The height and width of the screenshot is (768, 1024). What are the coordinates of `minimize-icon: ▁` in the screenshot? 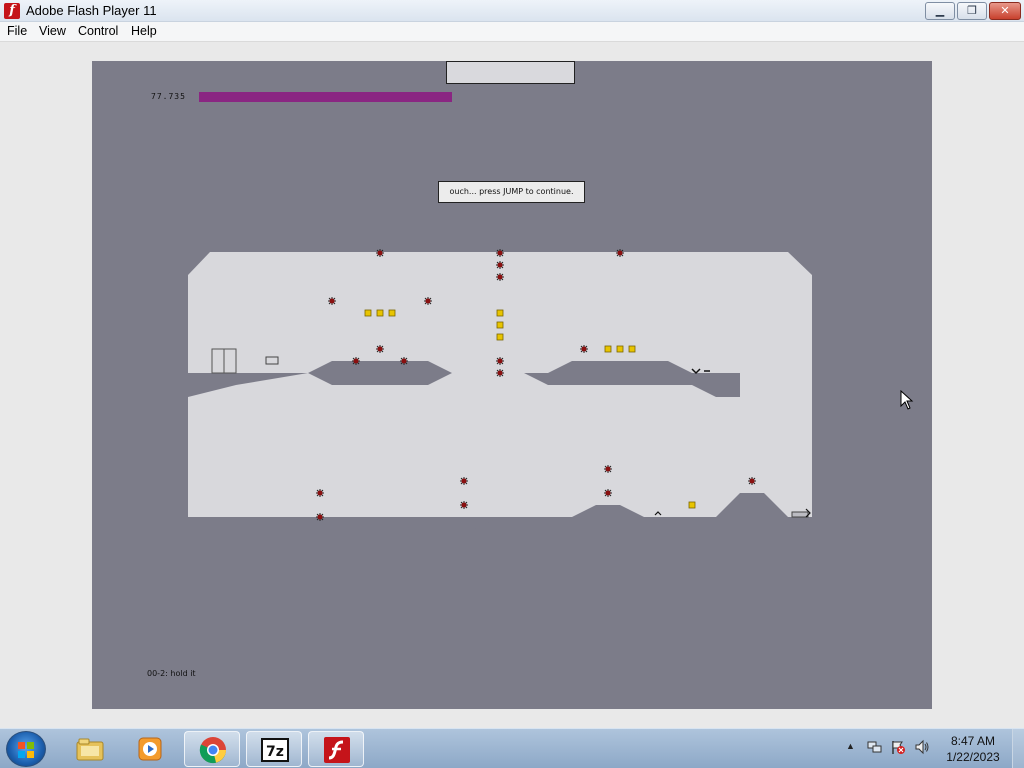 It's located at (940, 10).